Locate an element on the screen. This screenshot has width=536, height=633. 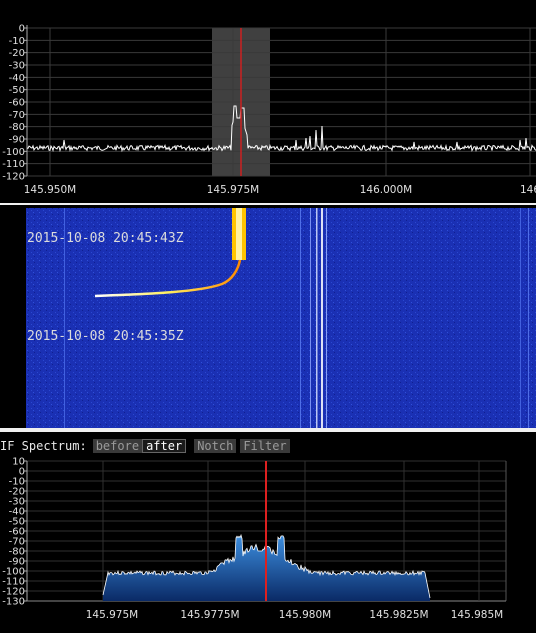
x-tick-label: 145.975M is located at coordinates (233, 190).